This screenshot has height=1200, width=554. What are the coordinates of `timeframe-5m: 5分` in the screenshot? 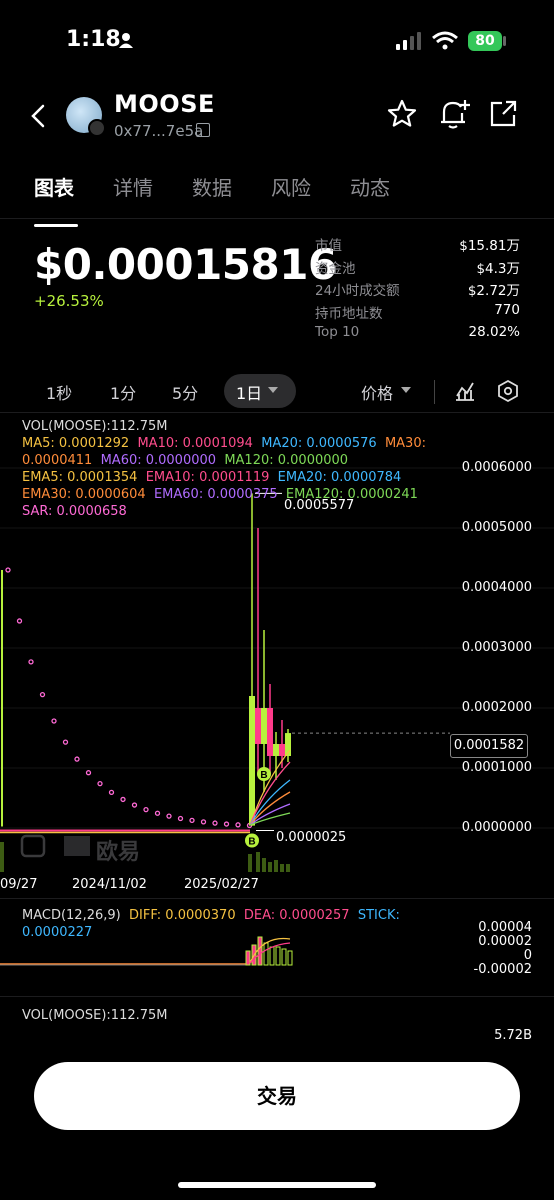 It's located at (185, 392).